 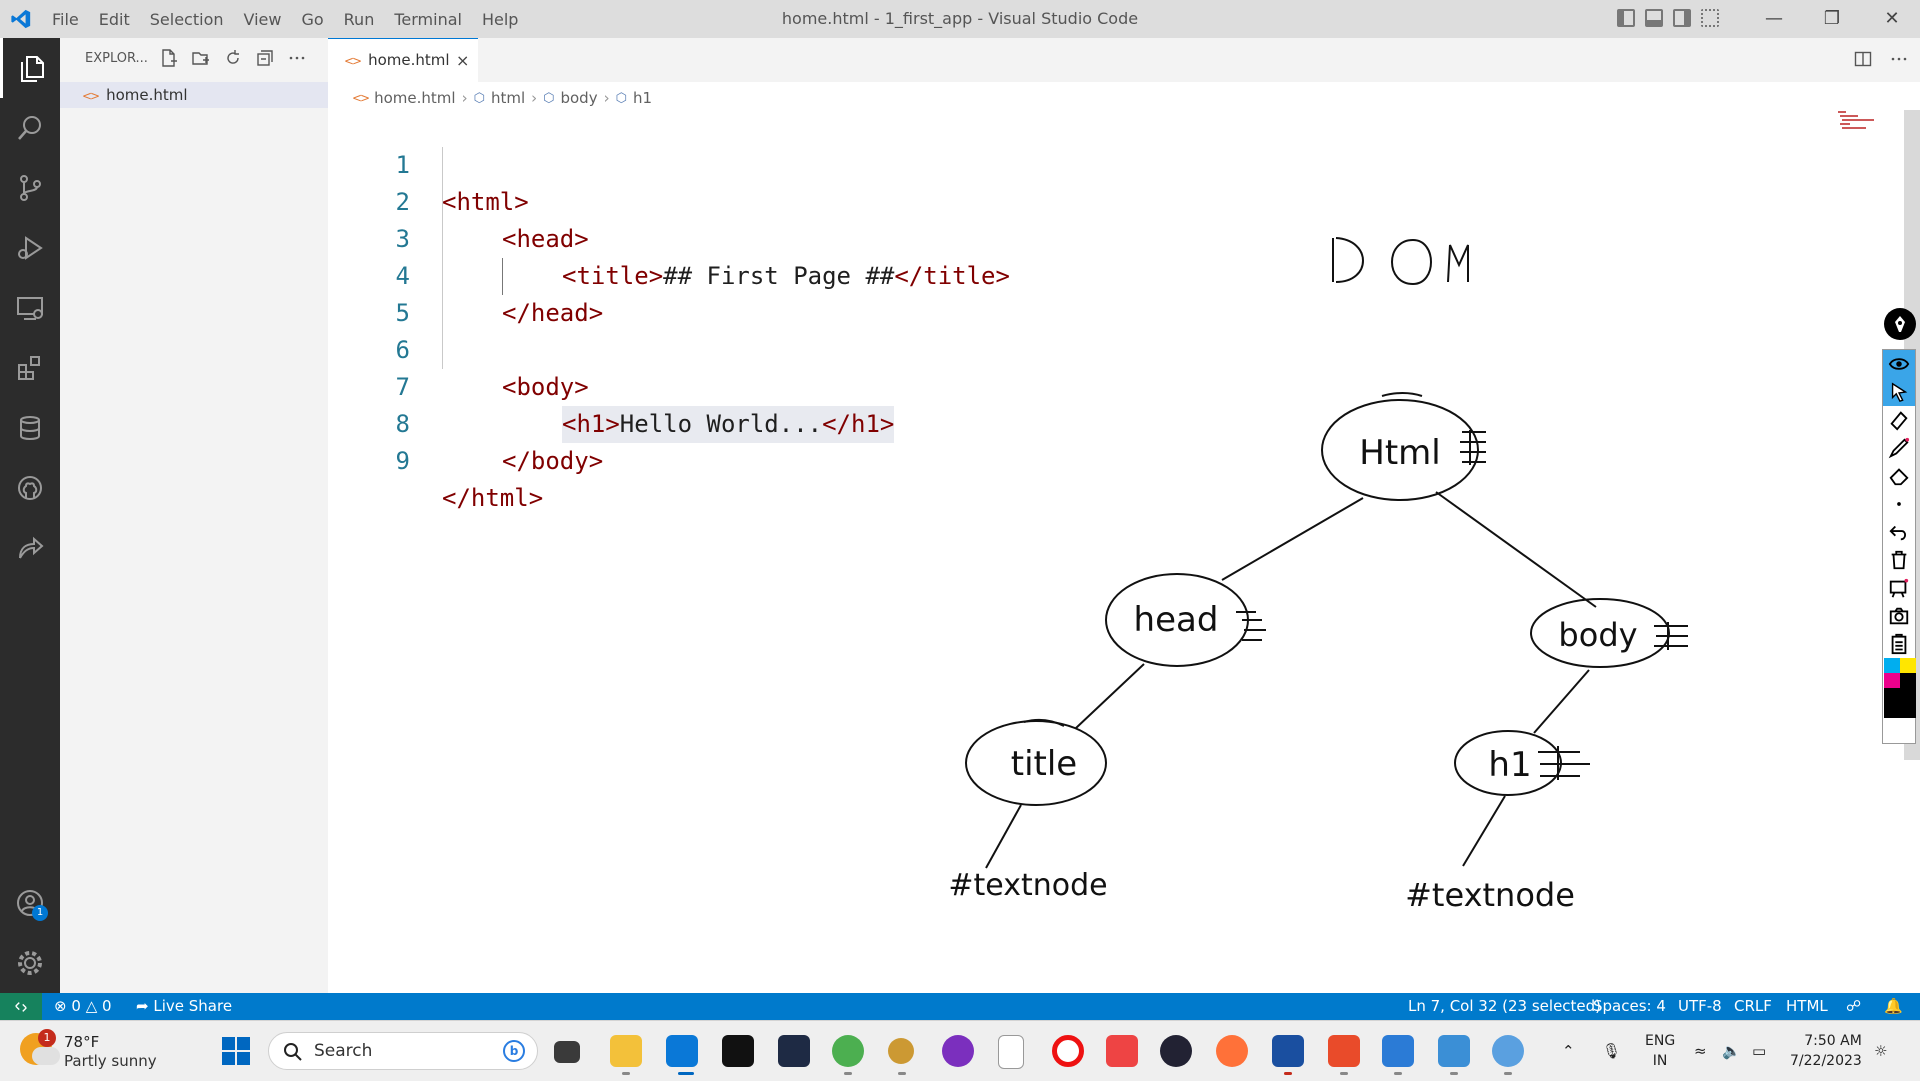 What do you see at coordinates (1629, 1006) in the screenshot?
I see `indentation-status: Spaces: 4` at bounding box center [1629, 1006].